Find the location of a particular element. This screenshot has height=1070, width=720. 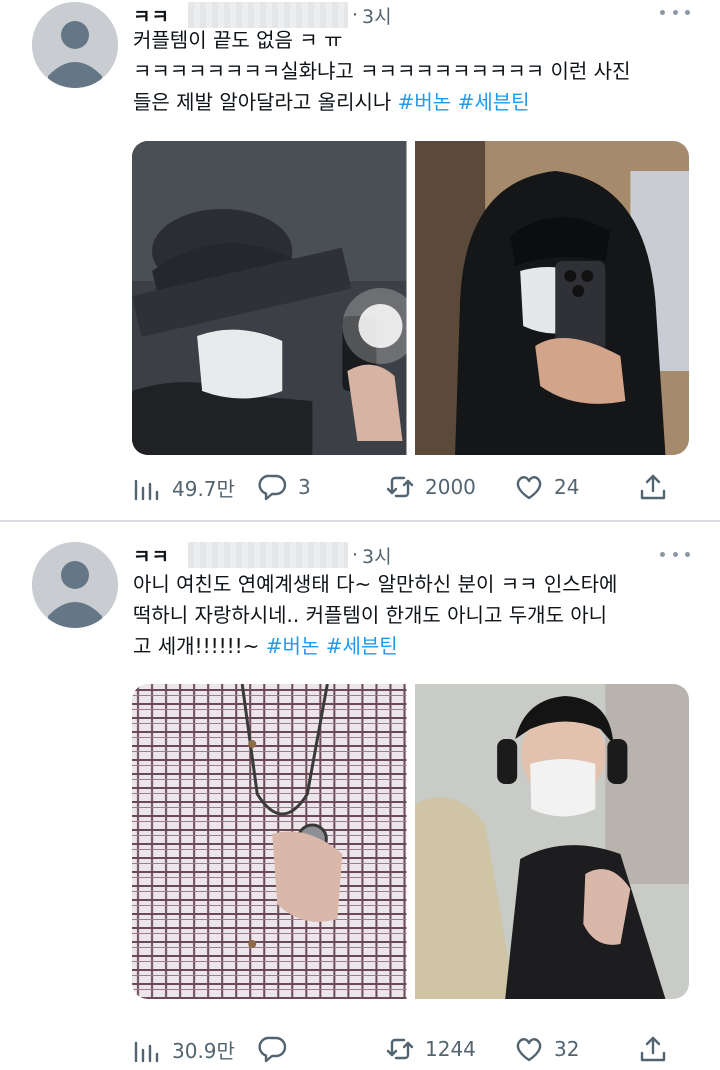

photo-mirror-selfie-cap is located at coordinates (269, 298).